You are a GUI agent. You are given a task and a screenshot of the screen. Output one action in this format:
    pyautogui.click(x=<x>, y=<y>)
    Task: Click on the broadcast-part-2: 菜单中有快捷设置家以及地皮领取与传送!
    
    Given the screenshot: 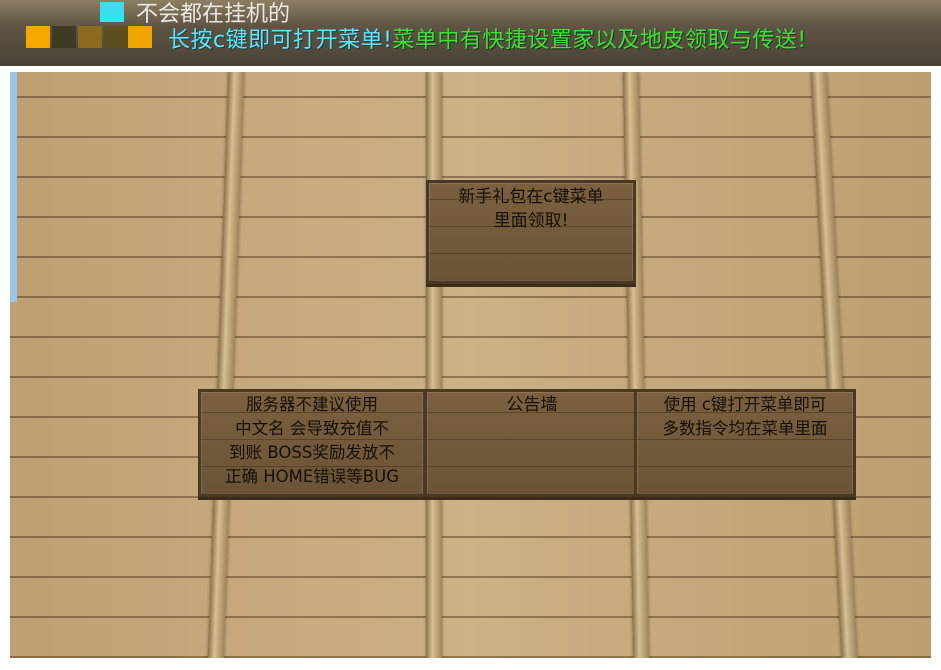 What is the action you would take?
    pyautogui.click(x=599, y=40)
    